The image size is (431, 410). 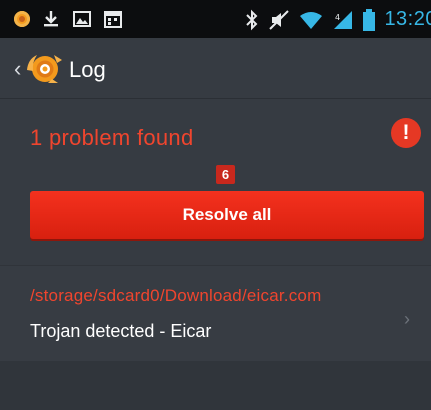 I want to click on battery-icon, so click(x=369, y=19).